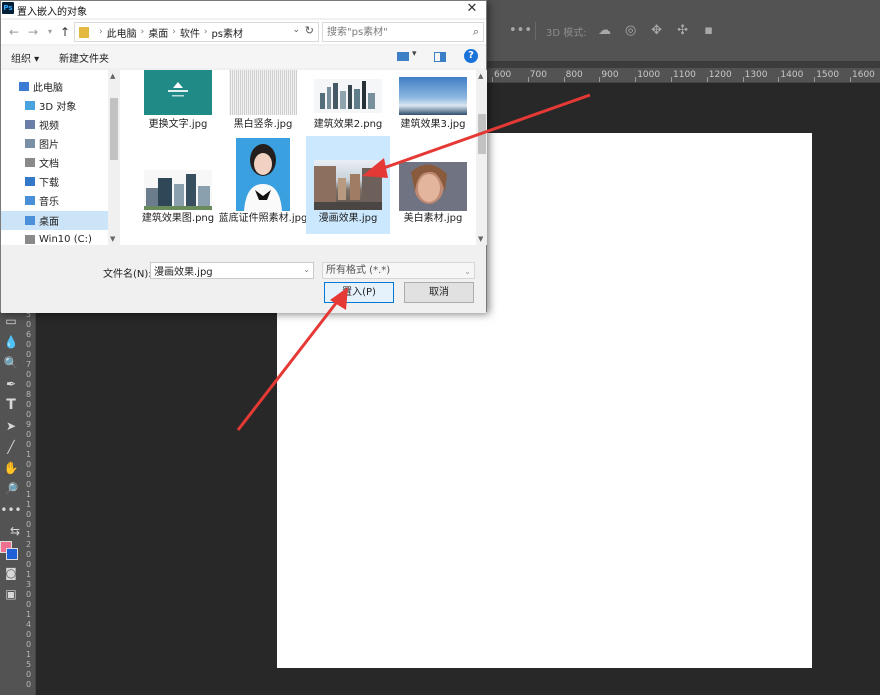 The width and height of the screenshot is (880, 695). I want to click on new-folder-button: 新建文件夹, so click(84, 57).